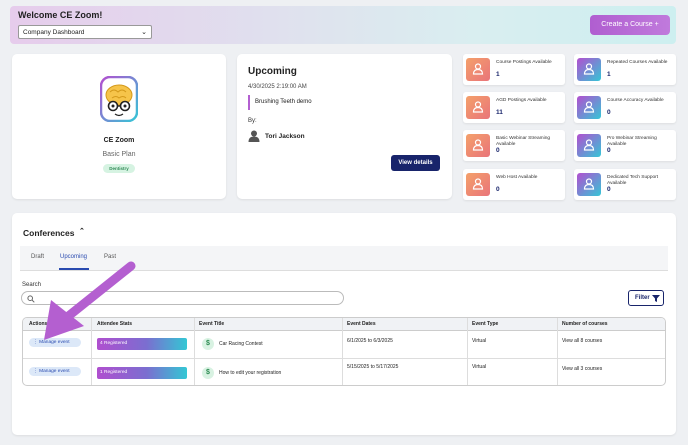 This screenshot has width=688, height=445. What do you see at coordinates (632, 141) in the screenshot?
I see `stat-label: Pro Webinar Streaming Available` at bounding box center [632, 141].